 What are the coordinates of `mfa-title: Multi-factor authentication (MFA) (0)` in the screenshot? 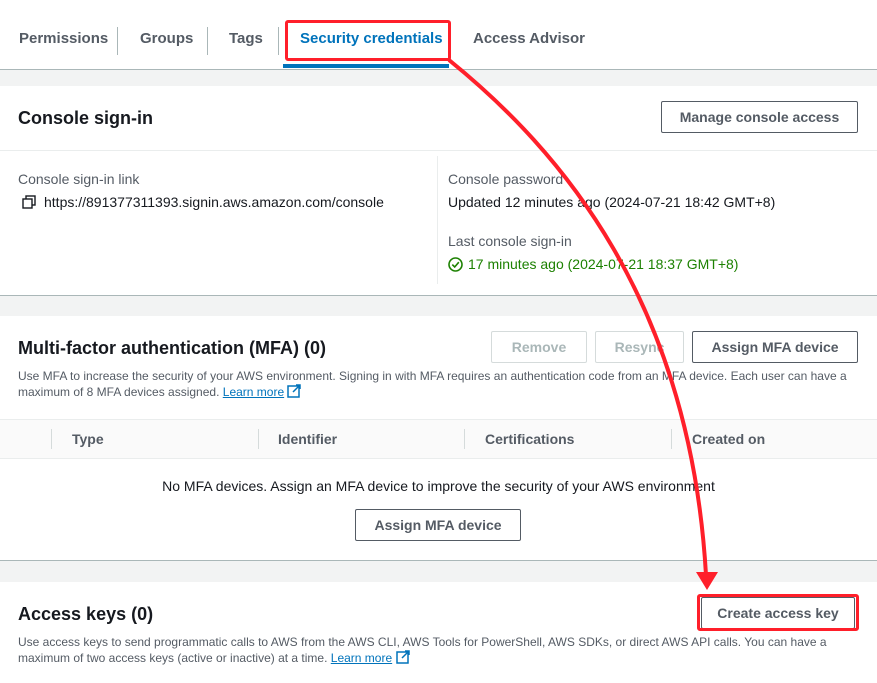 It's located at (172, 348).